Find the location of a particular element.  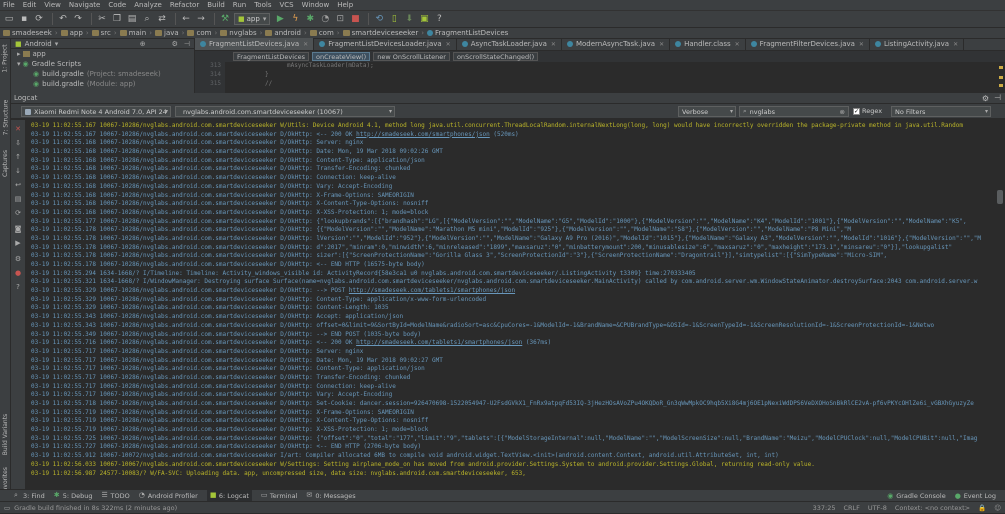

make-project-icon: ⚒ is located at coordinates (225, 19).